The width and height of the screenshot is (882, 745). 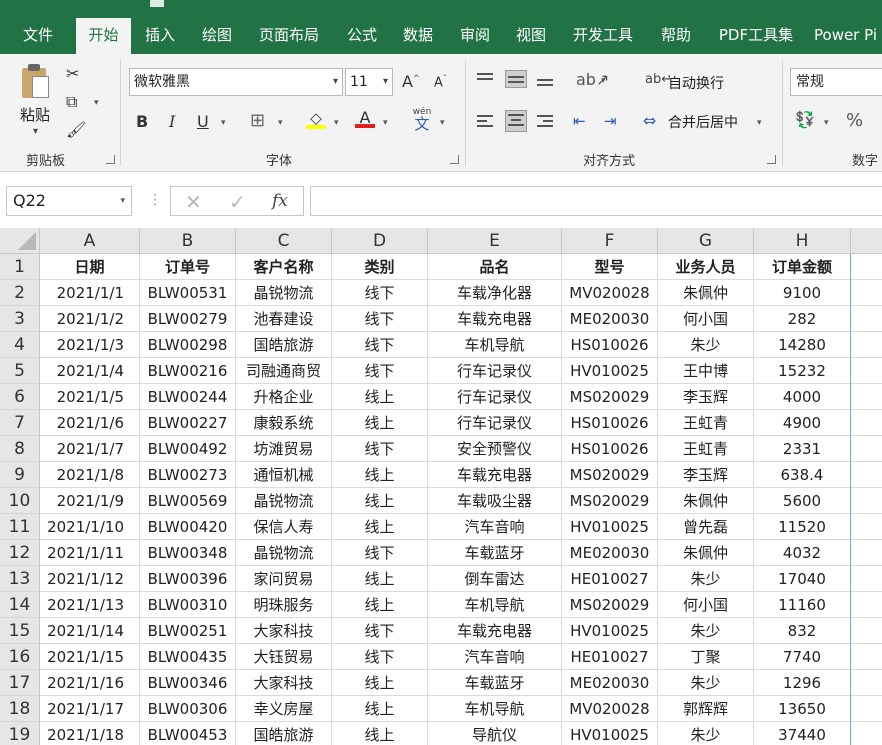 What do you see at coordinates (188, 683) in the screenshot?
I see `table-cell: BLW00346` at bounding box center [188, 683].